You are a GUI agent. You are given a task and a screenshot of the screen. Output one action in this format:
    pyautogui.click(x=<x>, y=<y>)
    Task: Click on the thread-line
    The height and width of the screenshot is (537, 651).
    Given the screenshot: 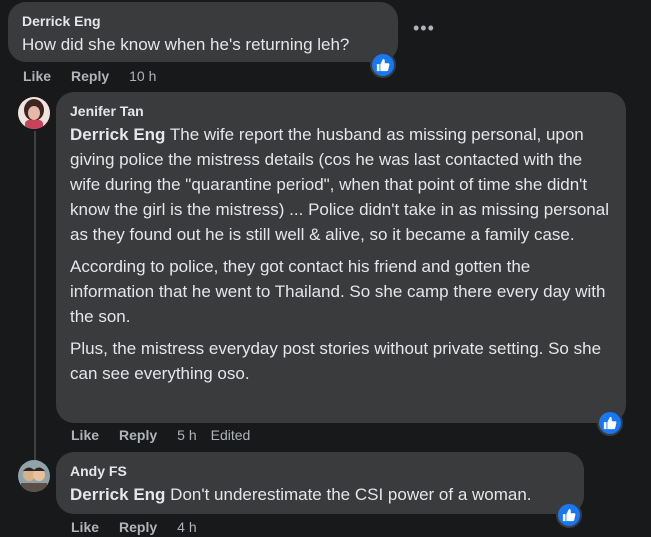 What is the action you would take?
    pyautogui.click(x=35, y=296)
    